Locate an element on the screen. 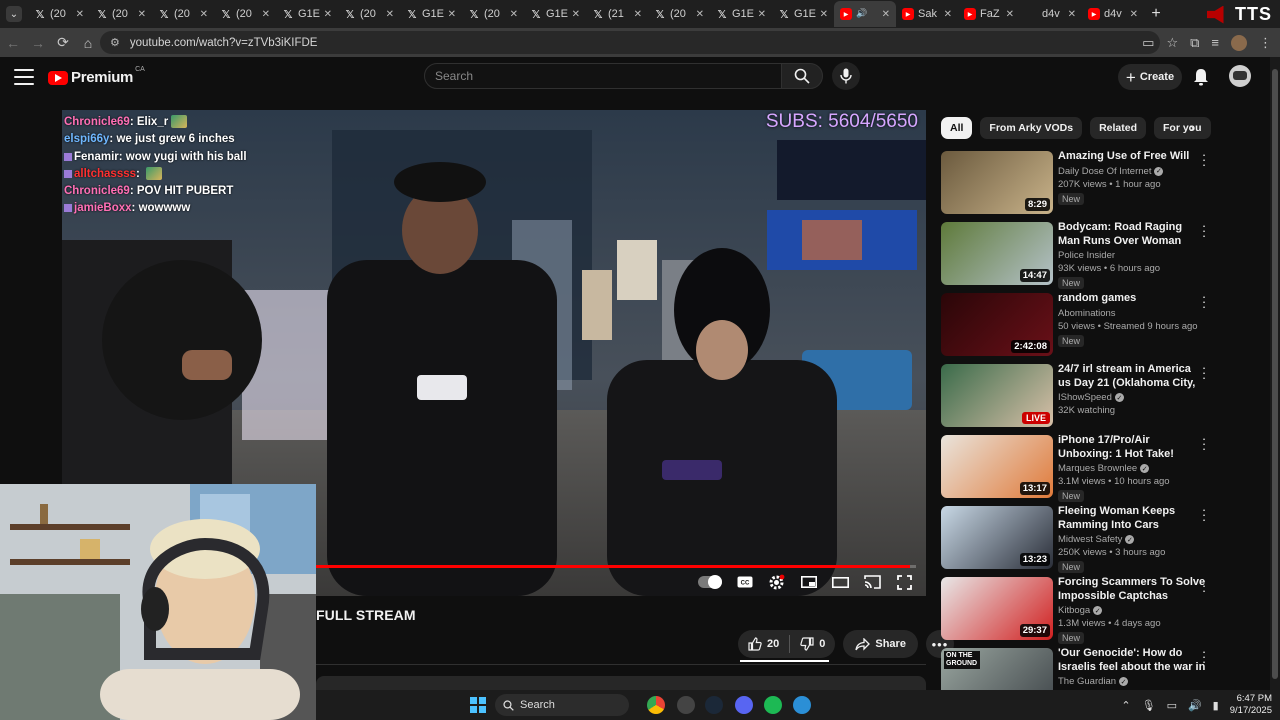  video-thumbnail: 2:42:08 is located at coordinates (997, 324).